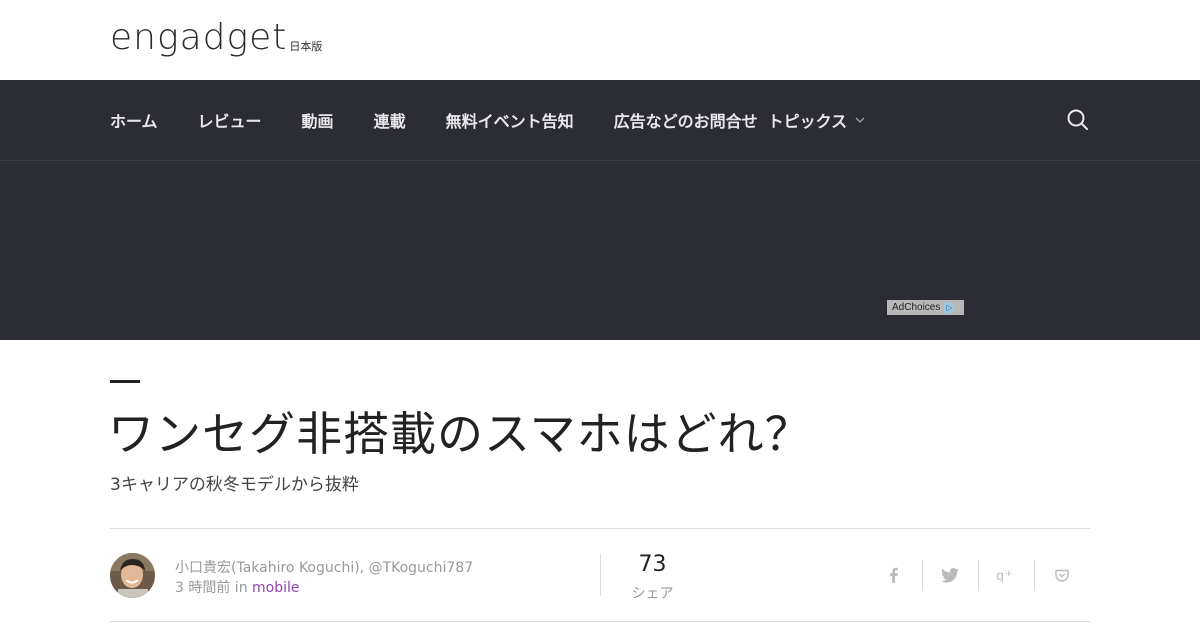  I want to click on article-title: ワンセグ非搭載のスマホはどれ？, so click(460, 434).